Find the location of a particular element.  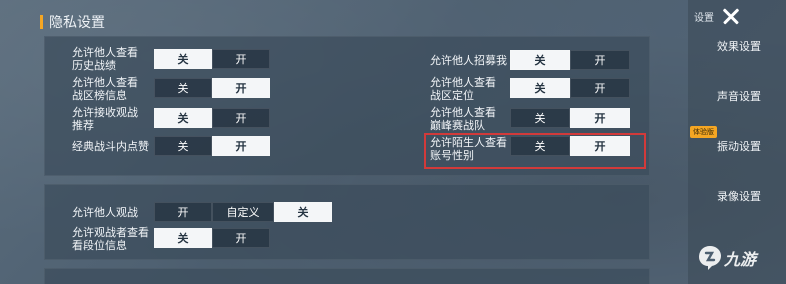

toggle-recruit: 关 开 is located at coordinates (570, 60).